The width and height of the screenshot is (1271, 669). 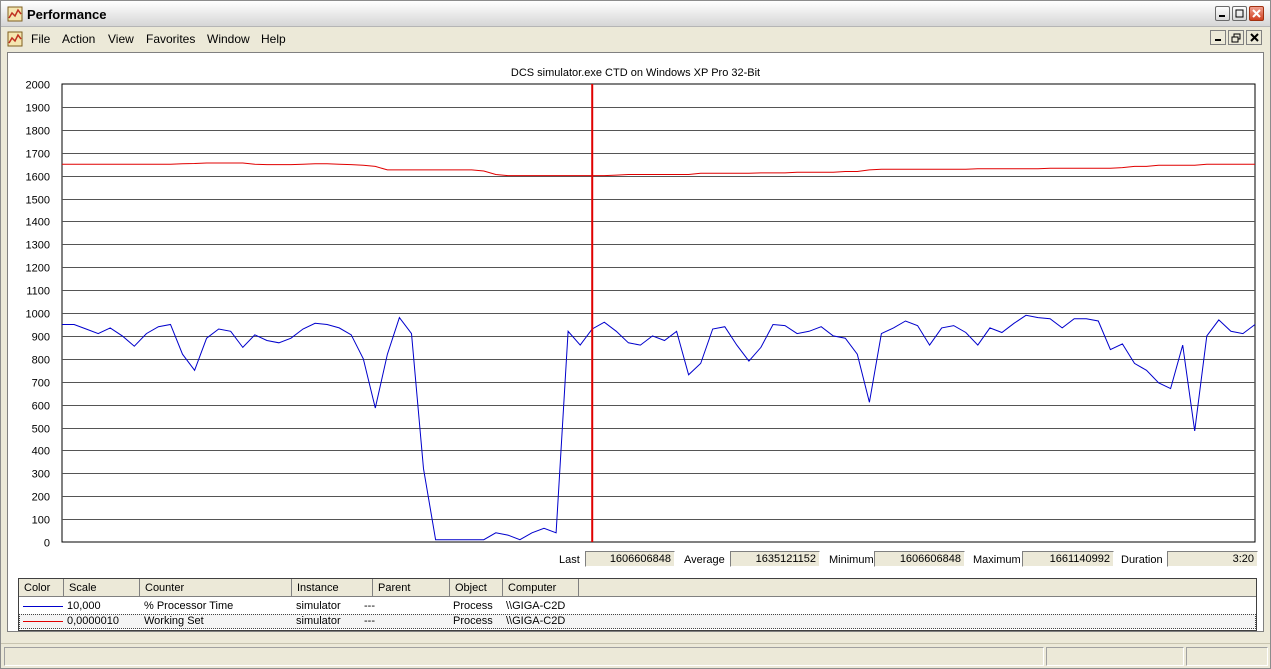 What do you see at coordinates (411, 588) in the screenshot?
I see `col-parent: Parent` at bounding box center [411, 588].